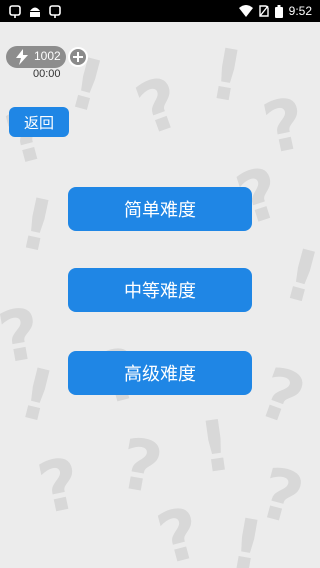 The width and height of the screenshot is (320, 568). I want to click on status-right-icons: 9:52, so click(279, 11).